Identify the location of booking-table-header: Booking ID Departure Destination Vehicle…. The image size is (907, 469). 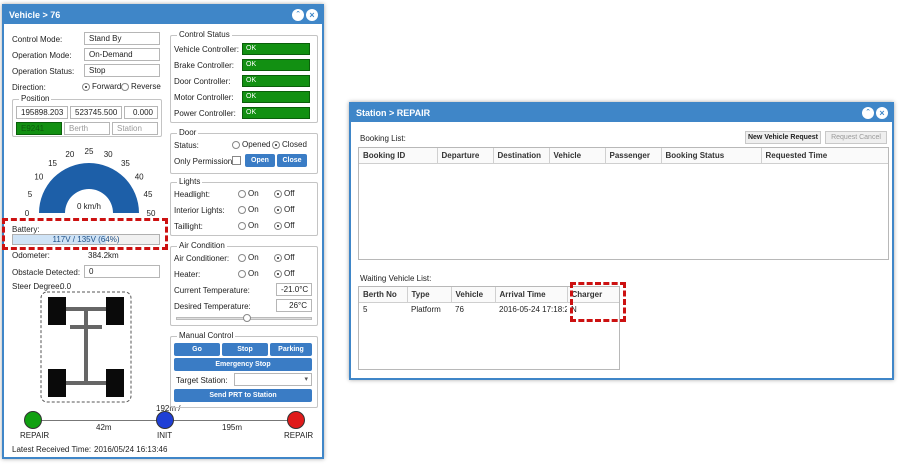
(623, 155).